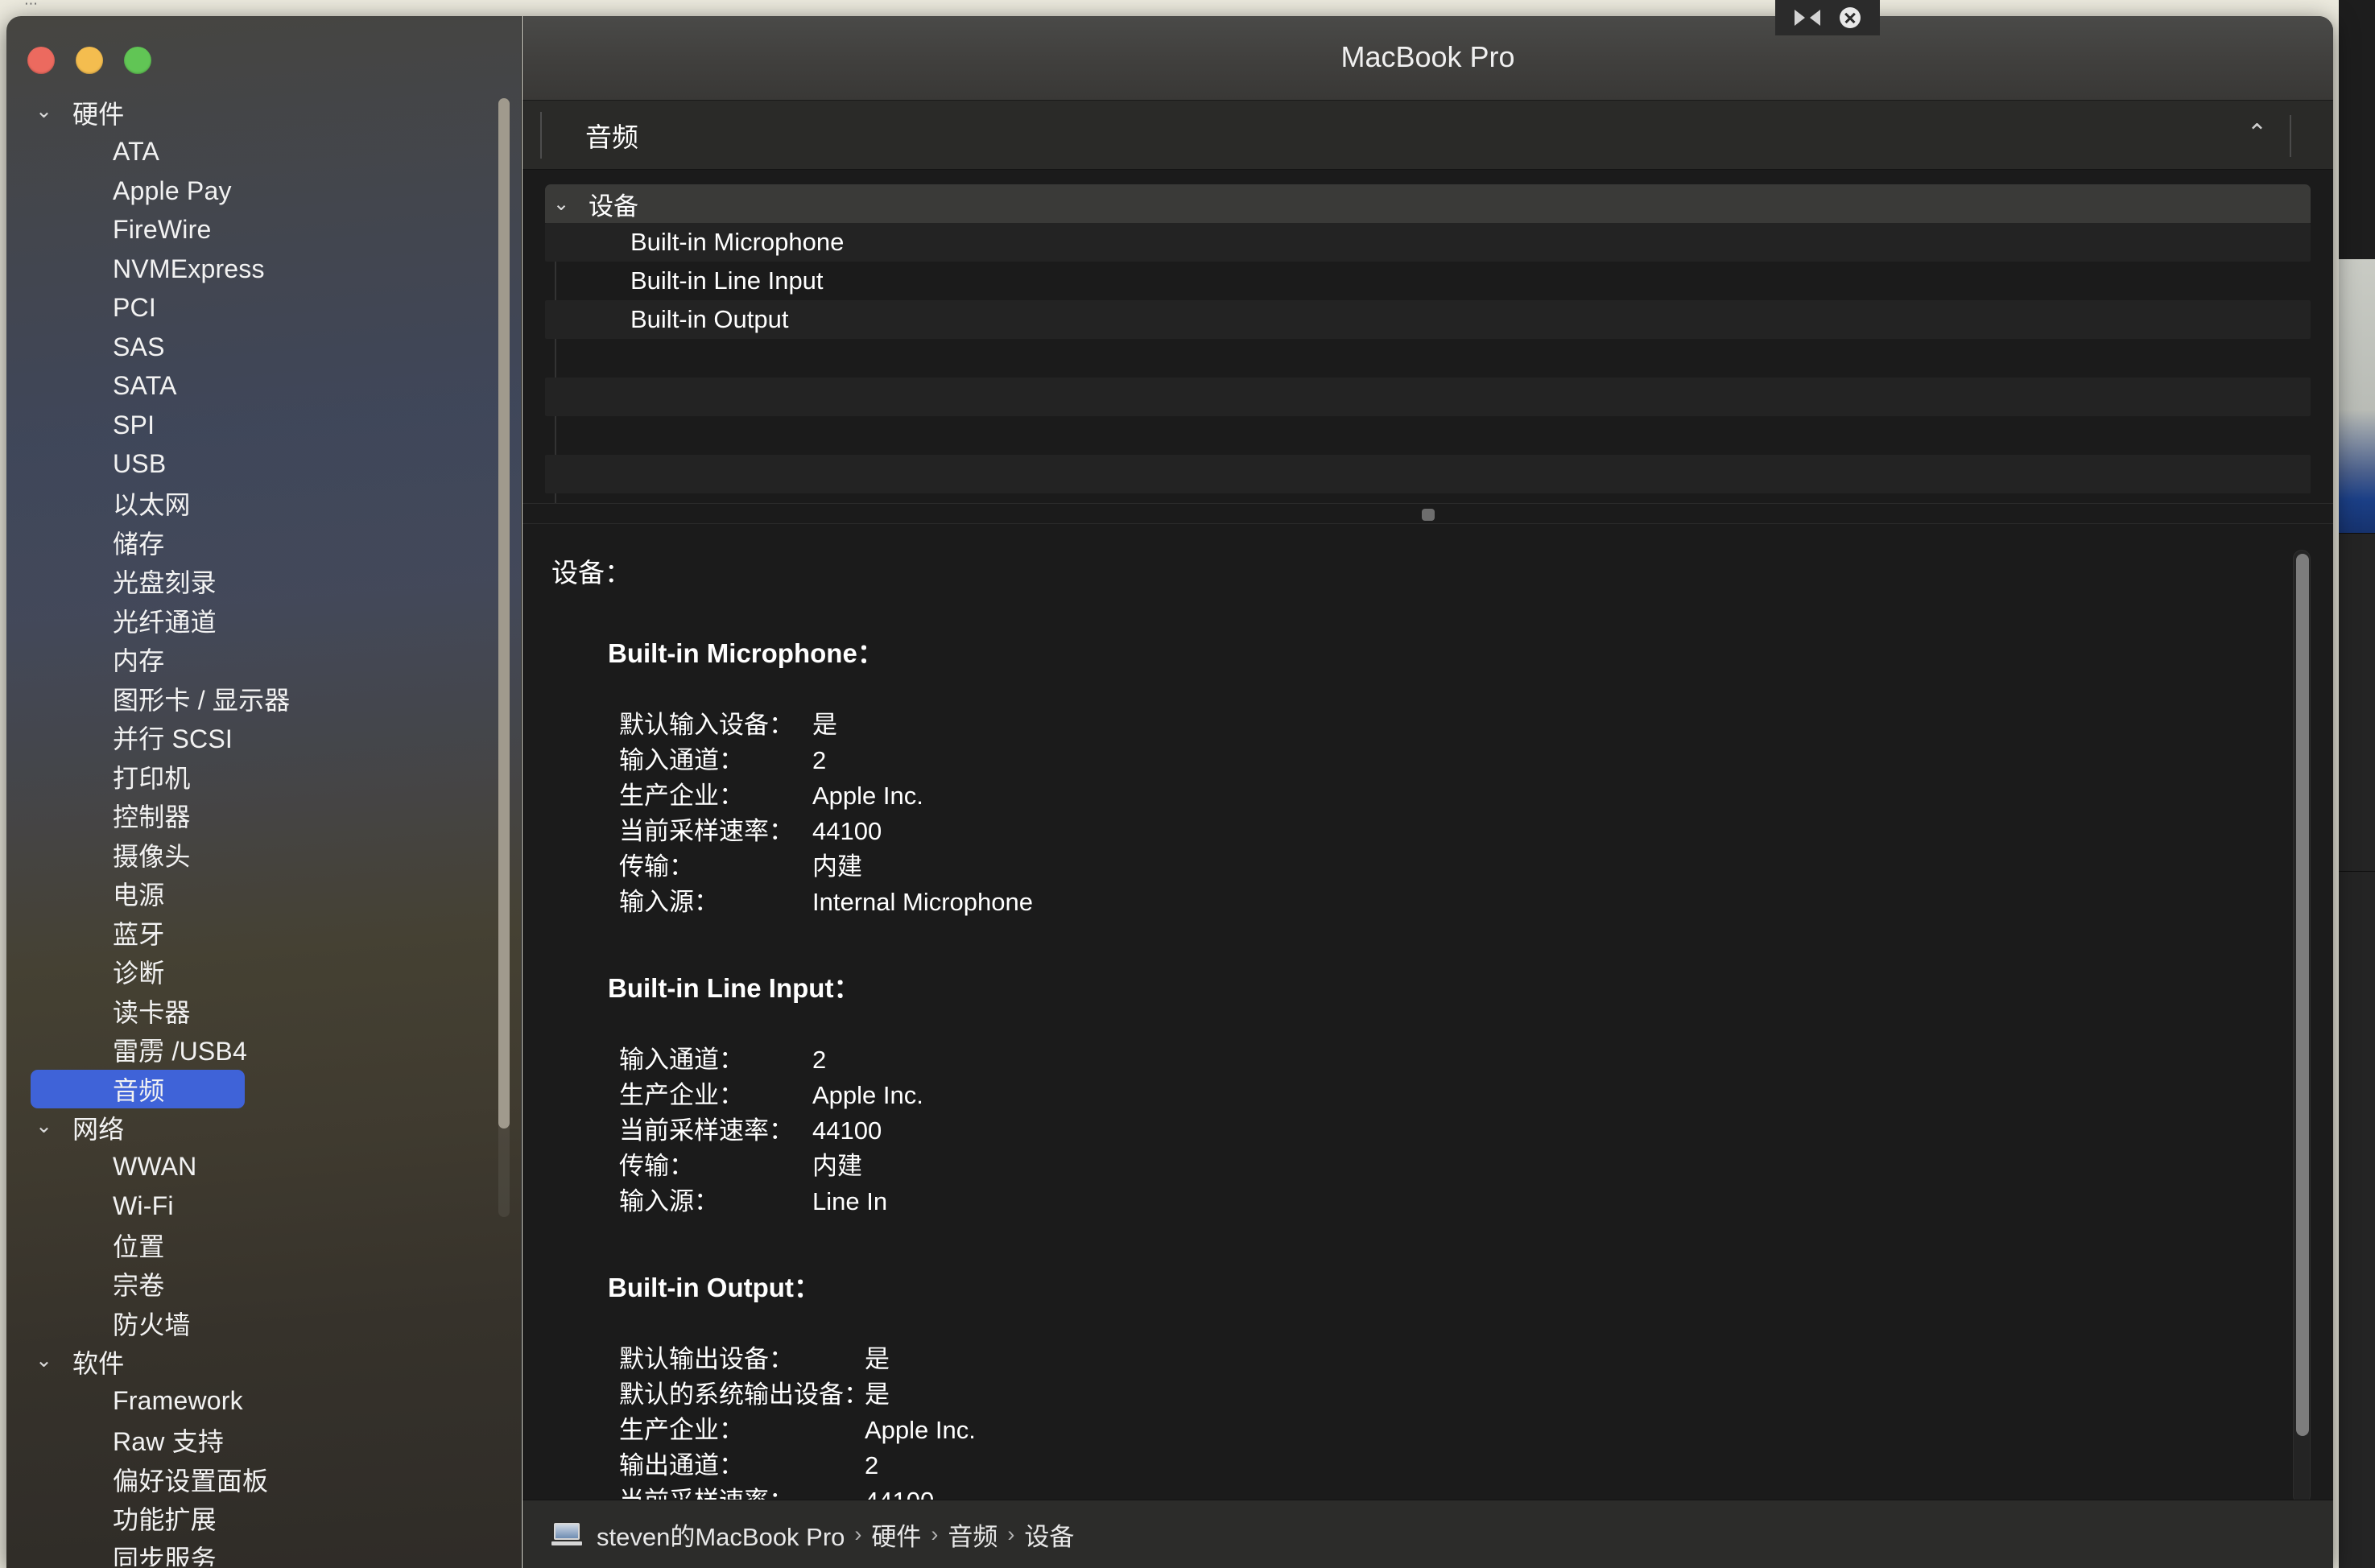 The image size is (2375, 1568). What do you see at coordinates (1808, 18) in the screenshot?
I see `collapse-arrows-icon` at bounding box center [1808, 18].